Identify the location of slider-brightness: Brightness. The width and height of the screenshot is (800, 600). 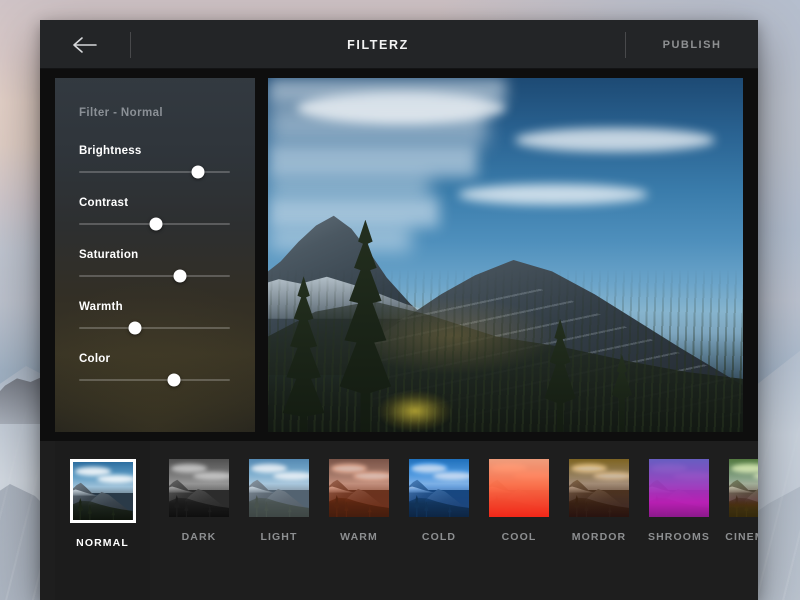
(155, 162).